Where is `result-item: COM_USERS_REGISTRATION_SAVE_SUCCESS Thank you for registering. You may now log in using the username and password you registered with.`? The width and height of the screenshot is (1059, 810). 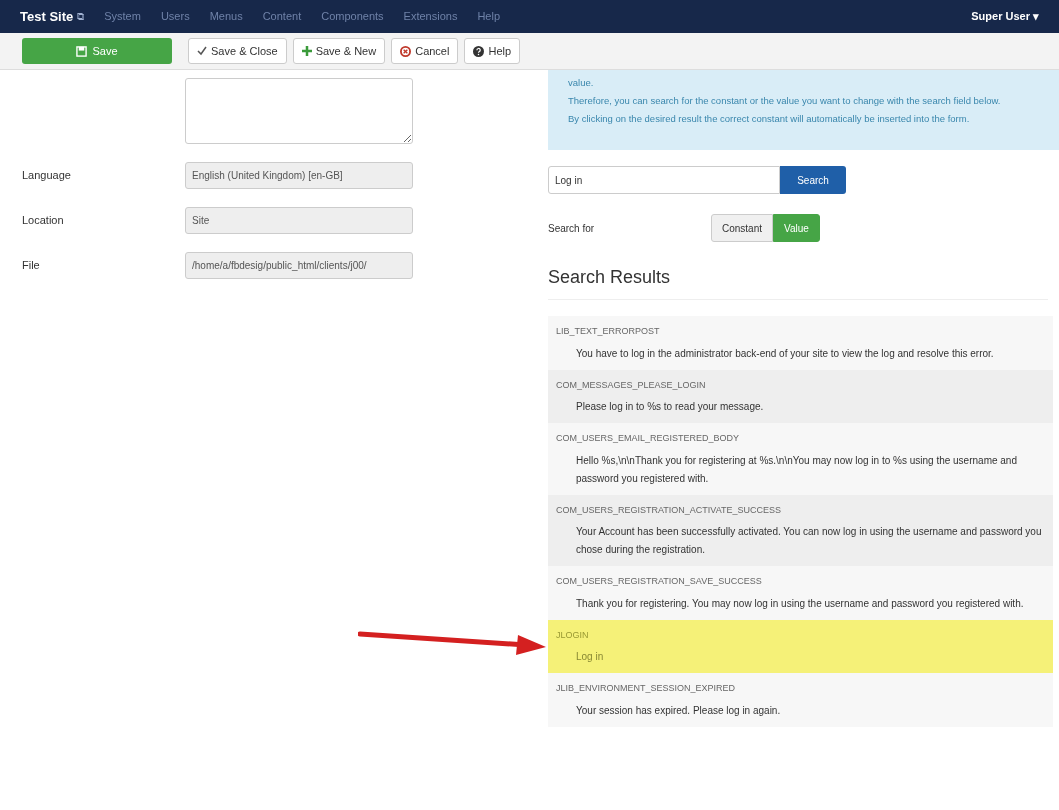 result-item: COM_USERS_REGISTRATION_SAVE_SUCCESS Thank you for registering. You may now log in using the username and password you registered with. is located at coordinates (800, 593).